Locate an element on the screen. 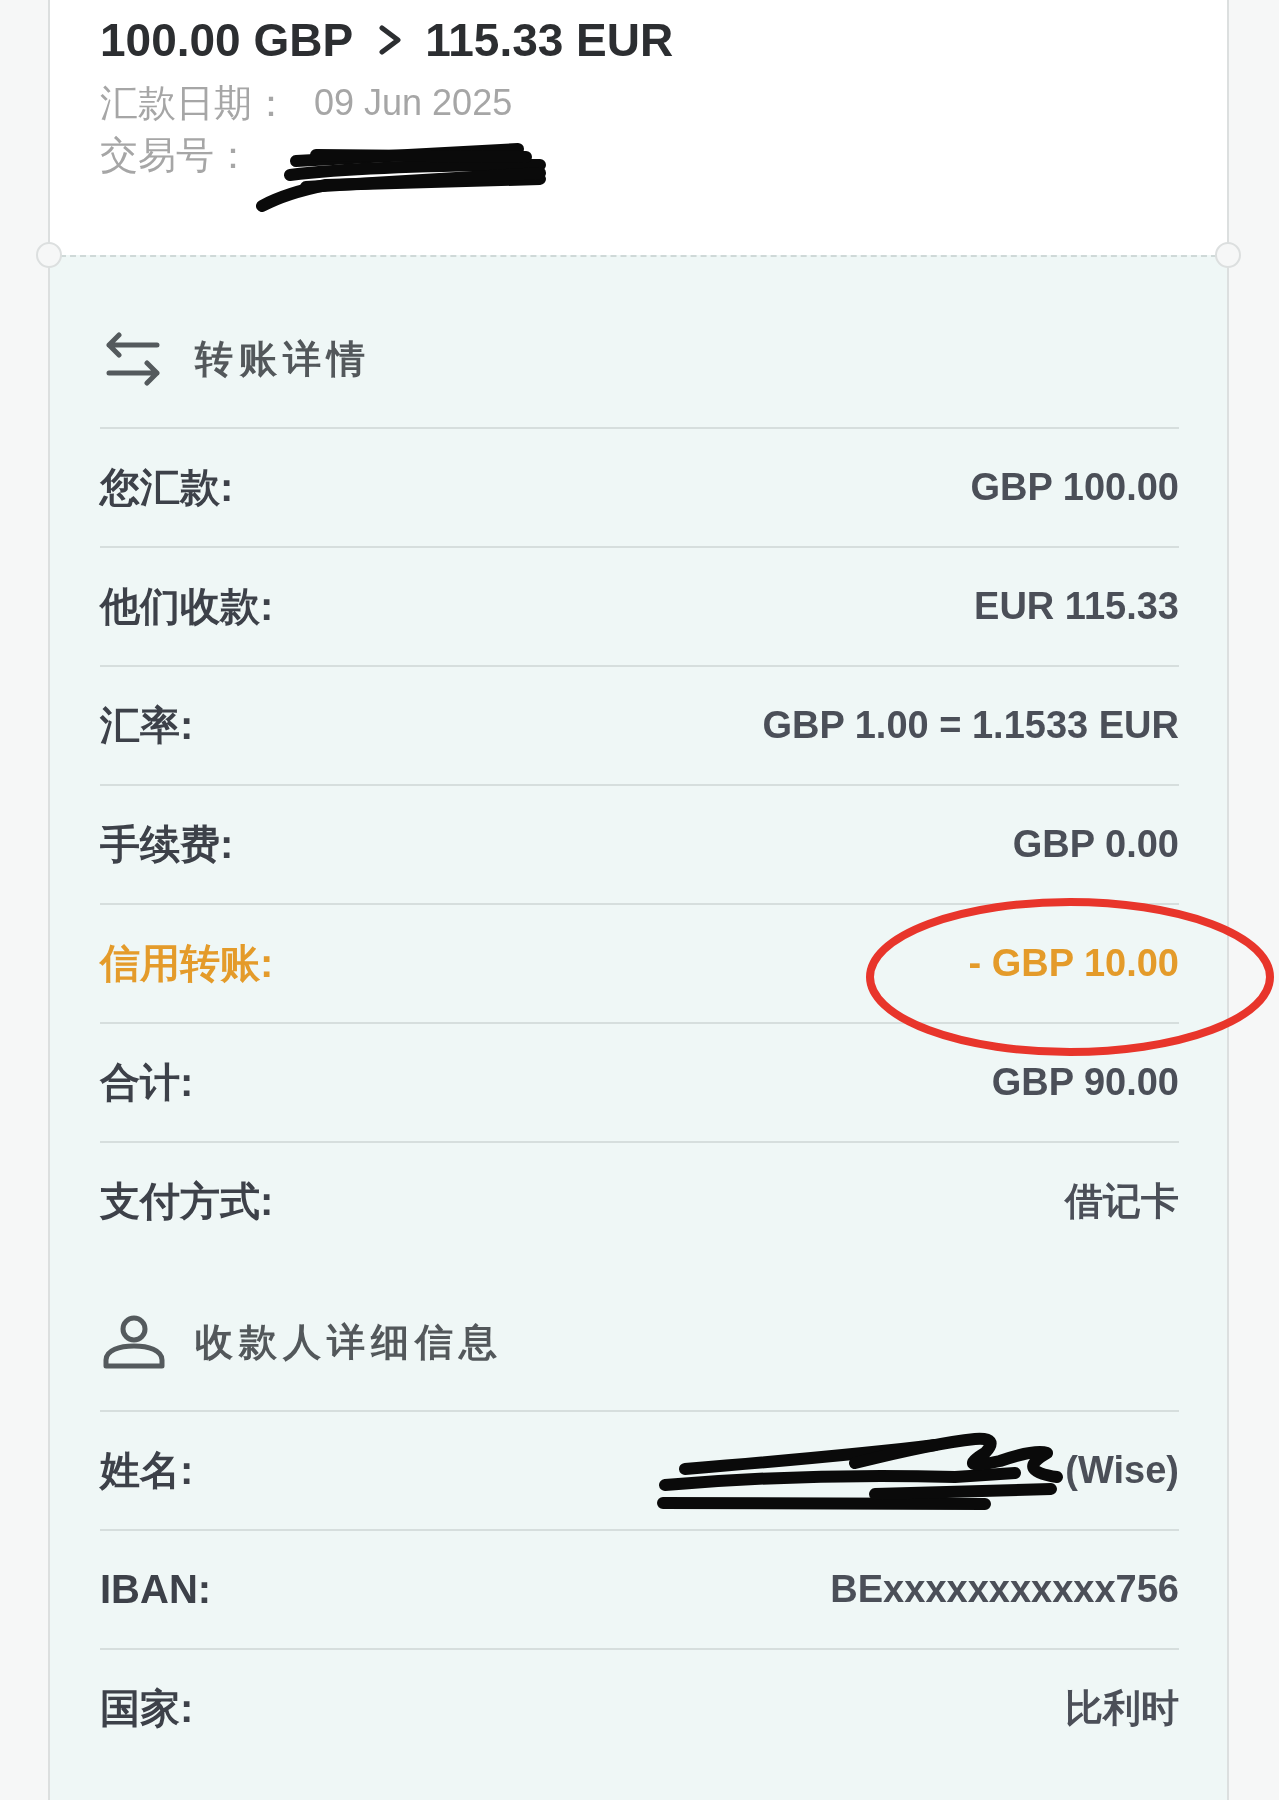 This screenshot has height=1800, width=1279. field-label: 姓名: is located at coordinates (147, 1470).